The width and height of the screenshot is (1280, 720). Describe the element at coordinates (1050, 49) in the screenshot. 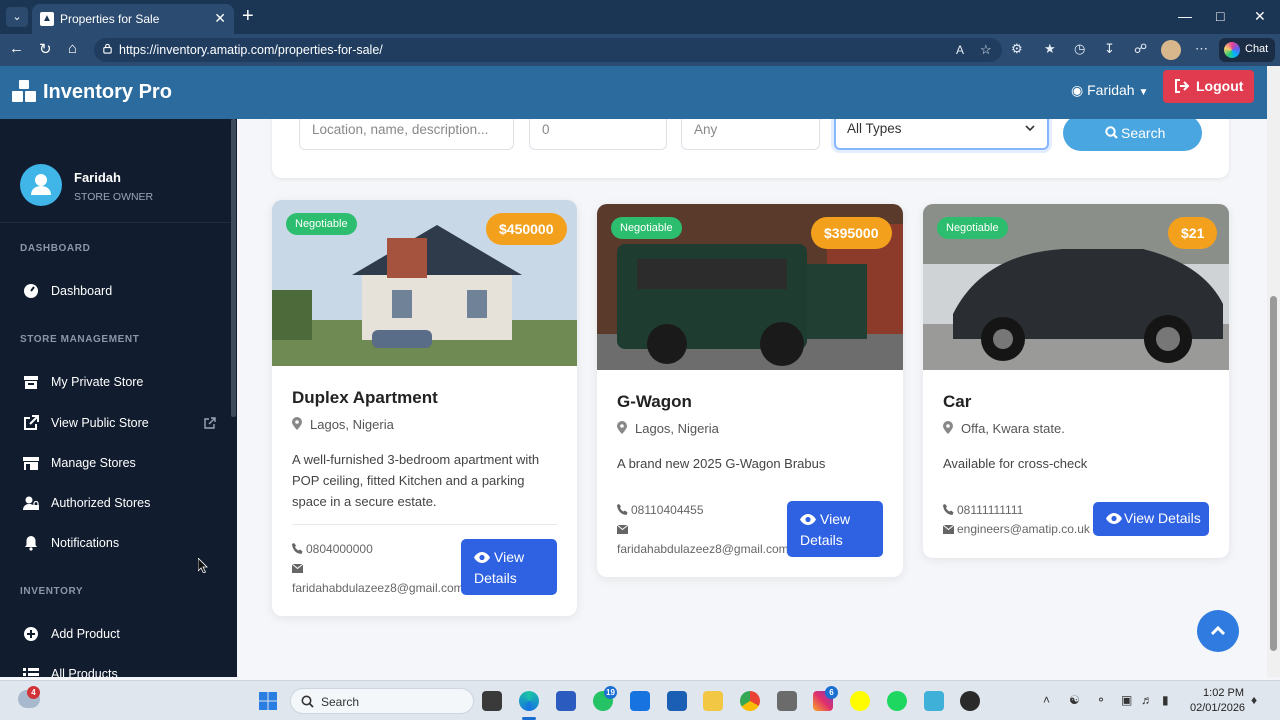

I see `favorites-icon: ★` at that location.